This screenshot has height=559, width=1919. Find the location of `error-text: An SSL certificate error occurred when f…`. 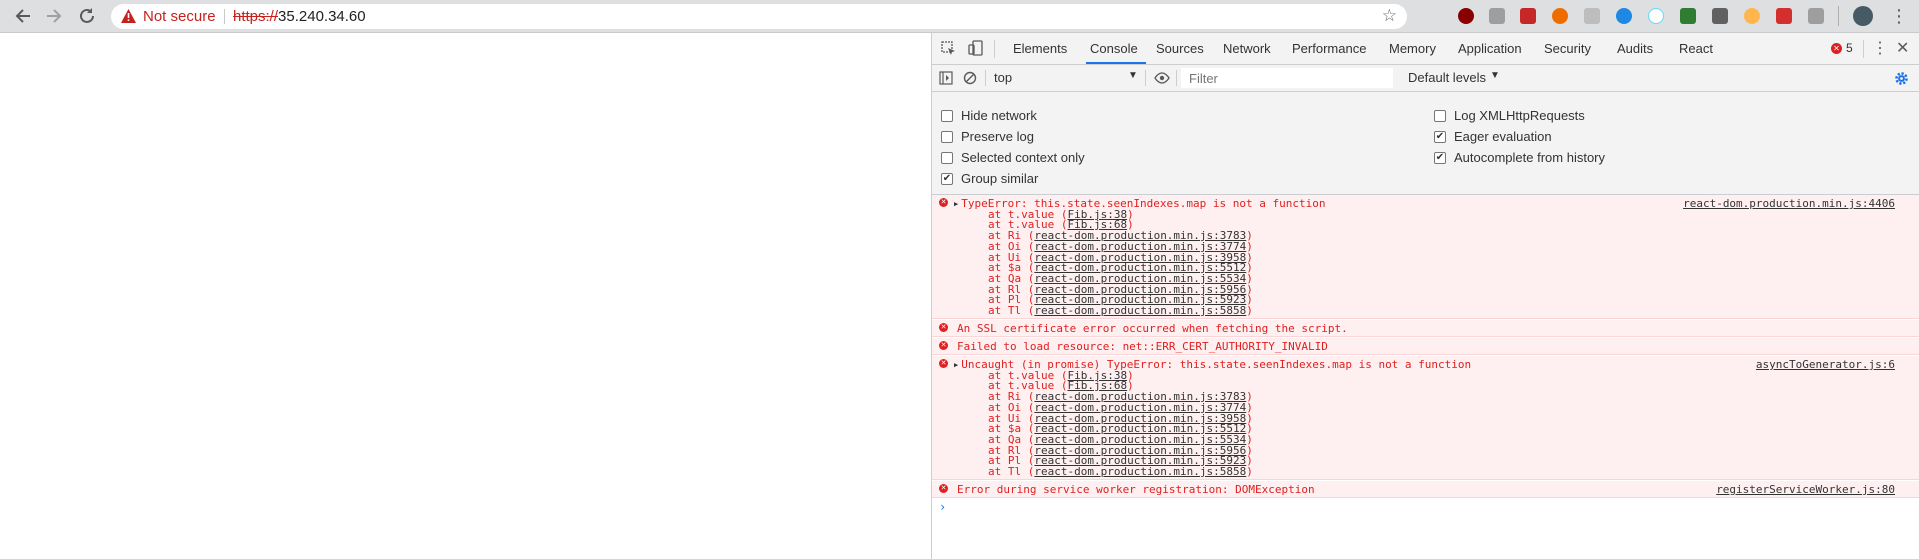

error-text: An SSL certificate error occurred when f… is located at coordinates (1152, 328).